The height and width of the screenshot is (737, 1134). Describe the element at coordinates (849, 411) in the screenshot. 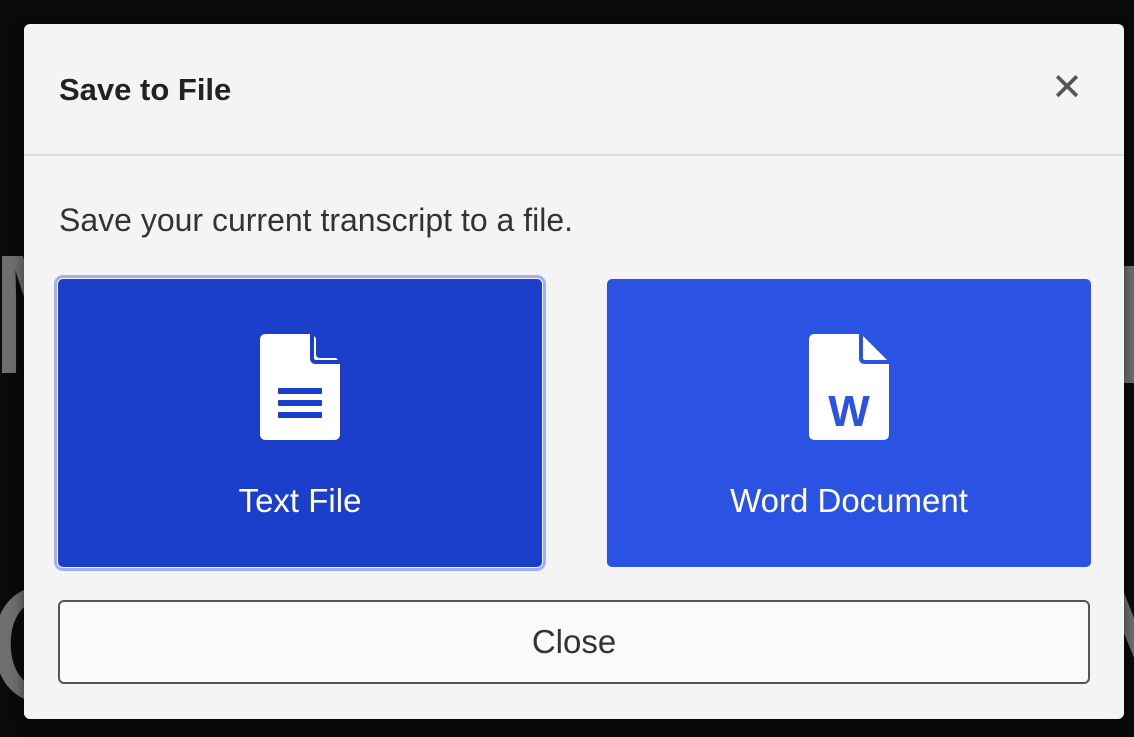

I see `word-letter: W` at that location.